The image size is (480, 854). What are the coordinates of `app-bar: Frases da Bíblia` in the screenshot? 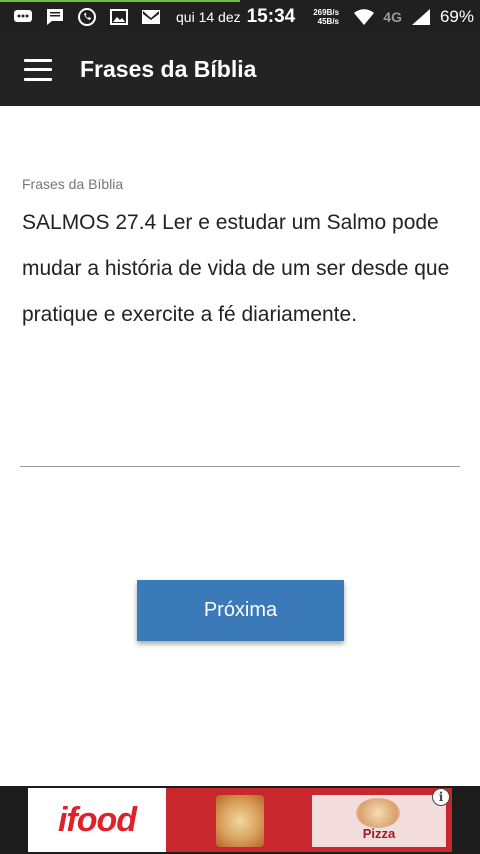 It's located at (240, 69).